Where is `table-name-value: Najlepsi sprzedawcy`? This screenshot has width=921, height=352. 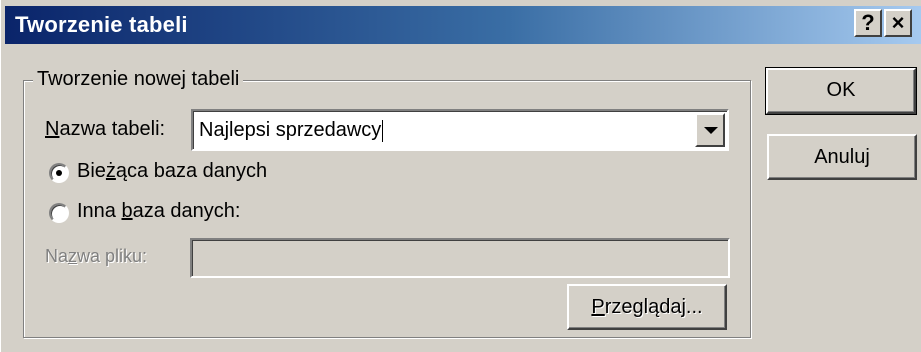 table-name-value: Najlepsi sprzedawcy is located at coordinates (290, 130).